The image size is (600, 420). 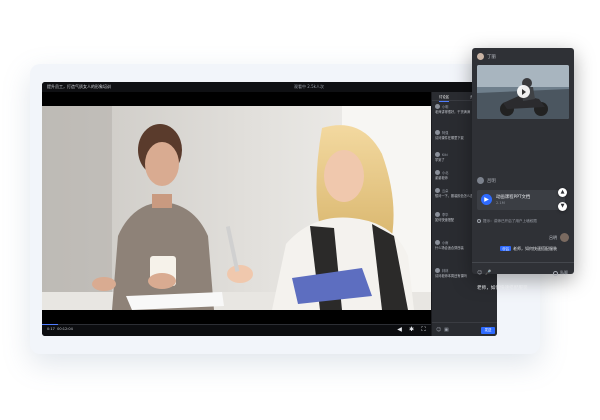 I want to click on viewer-count: 观看中 2.5k人次, so click(x=309, y=86).